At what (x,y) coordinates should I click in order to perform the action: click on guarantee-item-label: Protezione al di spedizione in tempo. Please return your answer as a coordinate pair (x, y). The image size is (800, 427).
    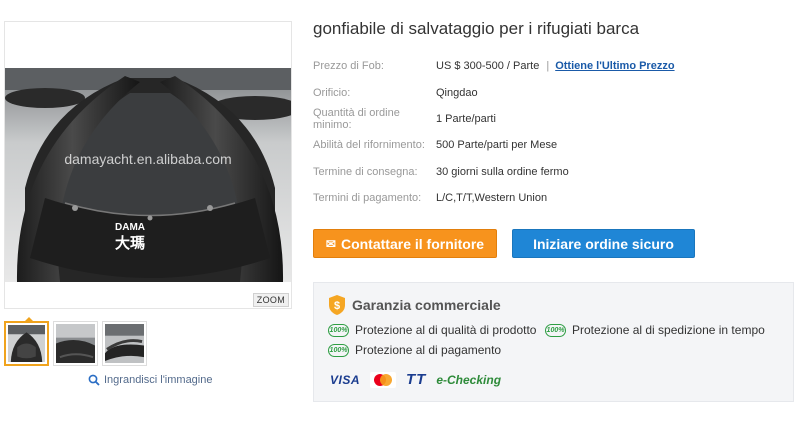
    Looking at the image, I should click on (668, 330).